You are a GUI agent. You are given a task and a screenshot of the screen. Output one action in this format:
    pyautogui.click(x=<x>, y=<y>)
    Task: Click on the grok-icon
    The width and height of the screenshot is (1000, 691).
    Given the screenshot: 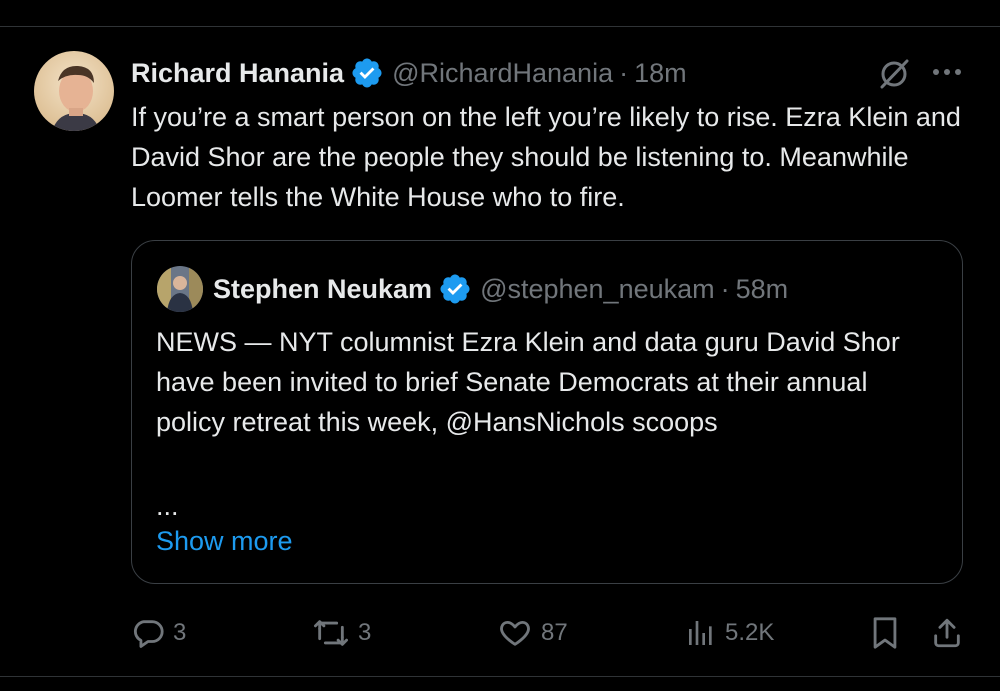 What is the action you would take?
    pyautogui.click(x=894, y=74)
    